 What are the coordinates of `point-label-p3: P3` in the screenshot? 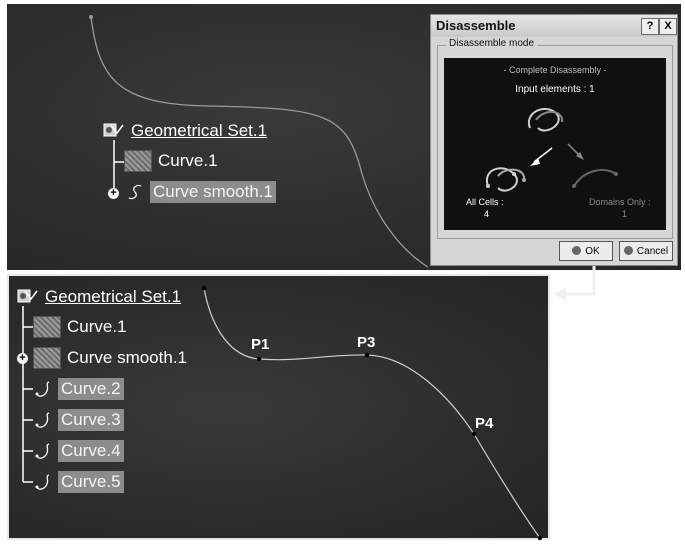 It's located at (366, 342).